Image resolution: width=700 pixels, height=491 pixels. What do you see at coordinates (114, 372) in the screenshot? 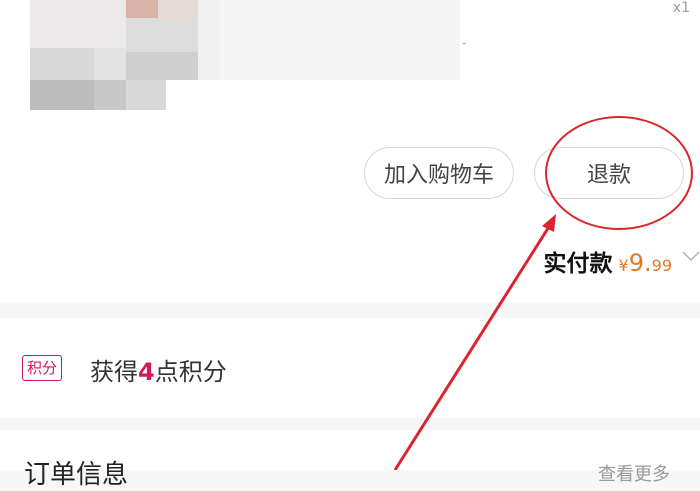
I see `points-text-before: 获得` at bounding box center [114, 372].